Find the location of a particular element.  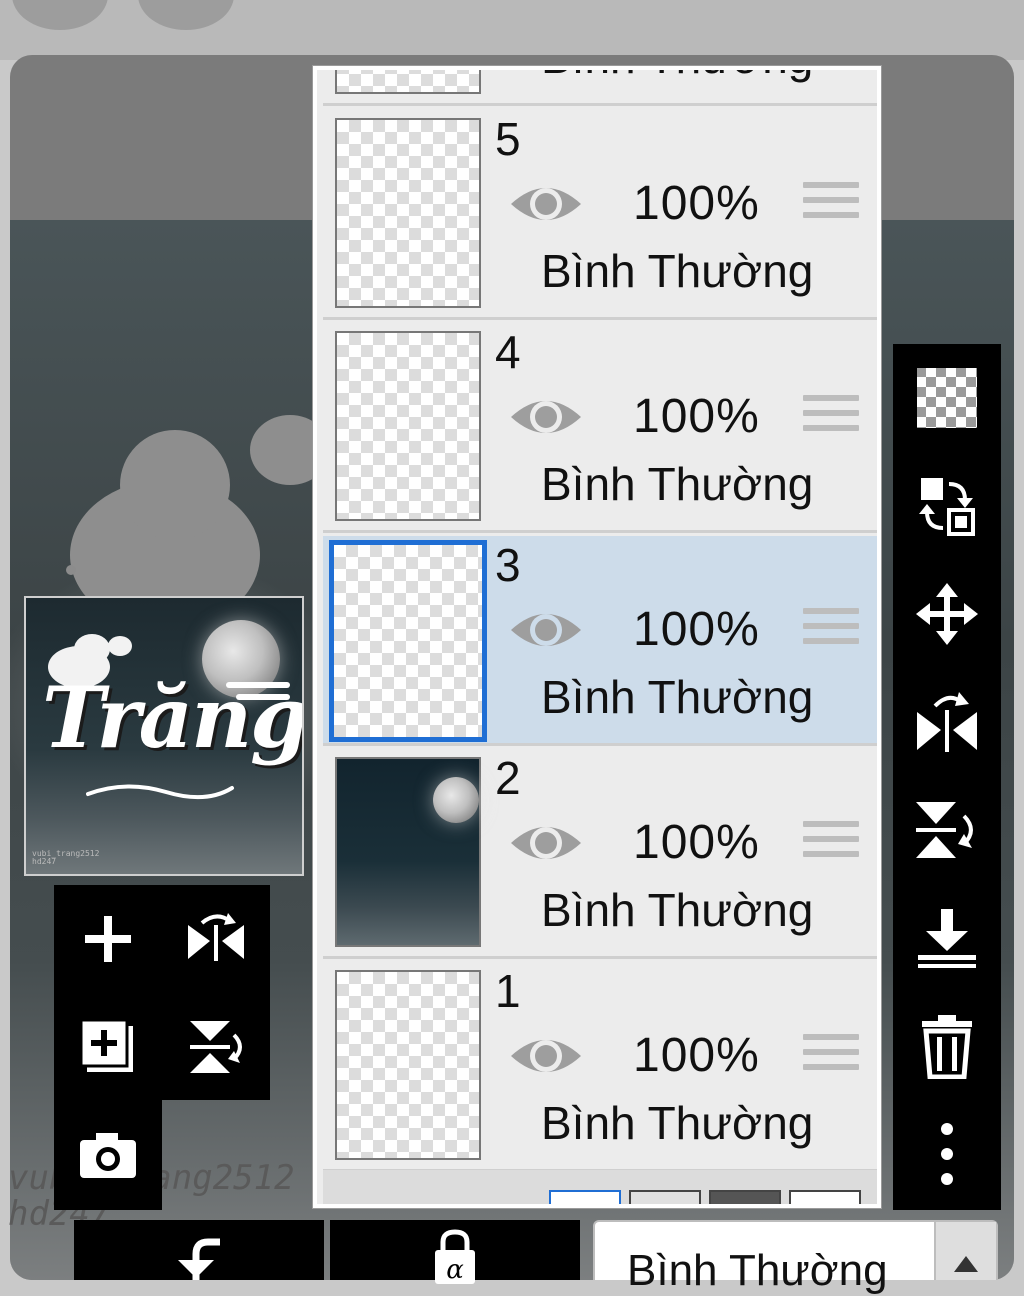

camera-icon is located at coordinates (108, 1155).